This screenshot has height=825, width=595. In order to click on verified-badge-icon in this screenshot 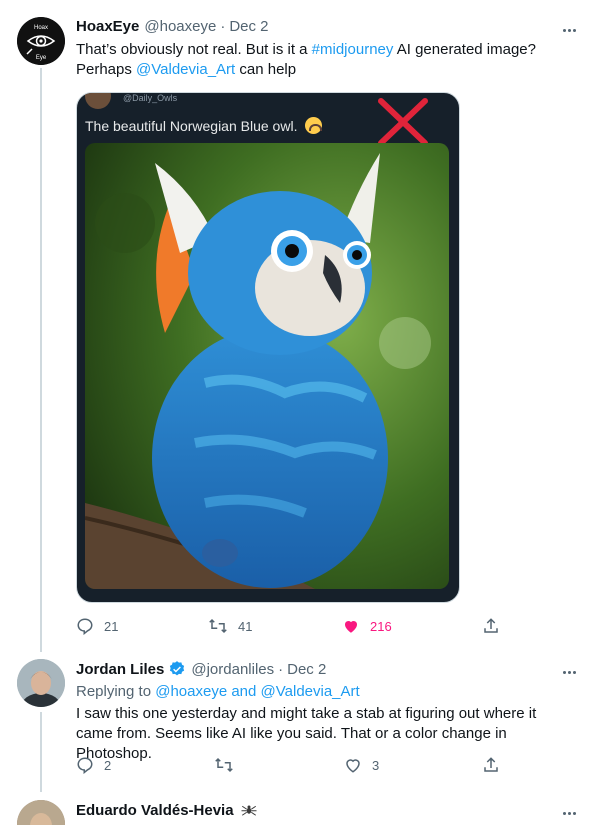, I will do `click(177, 668)`.